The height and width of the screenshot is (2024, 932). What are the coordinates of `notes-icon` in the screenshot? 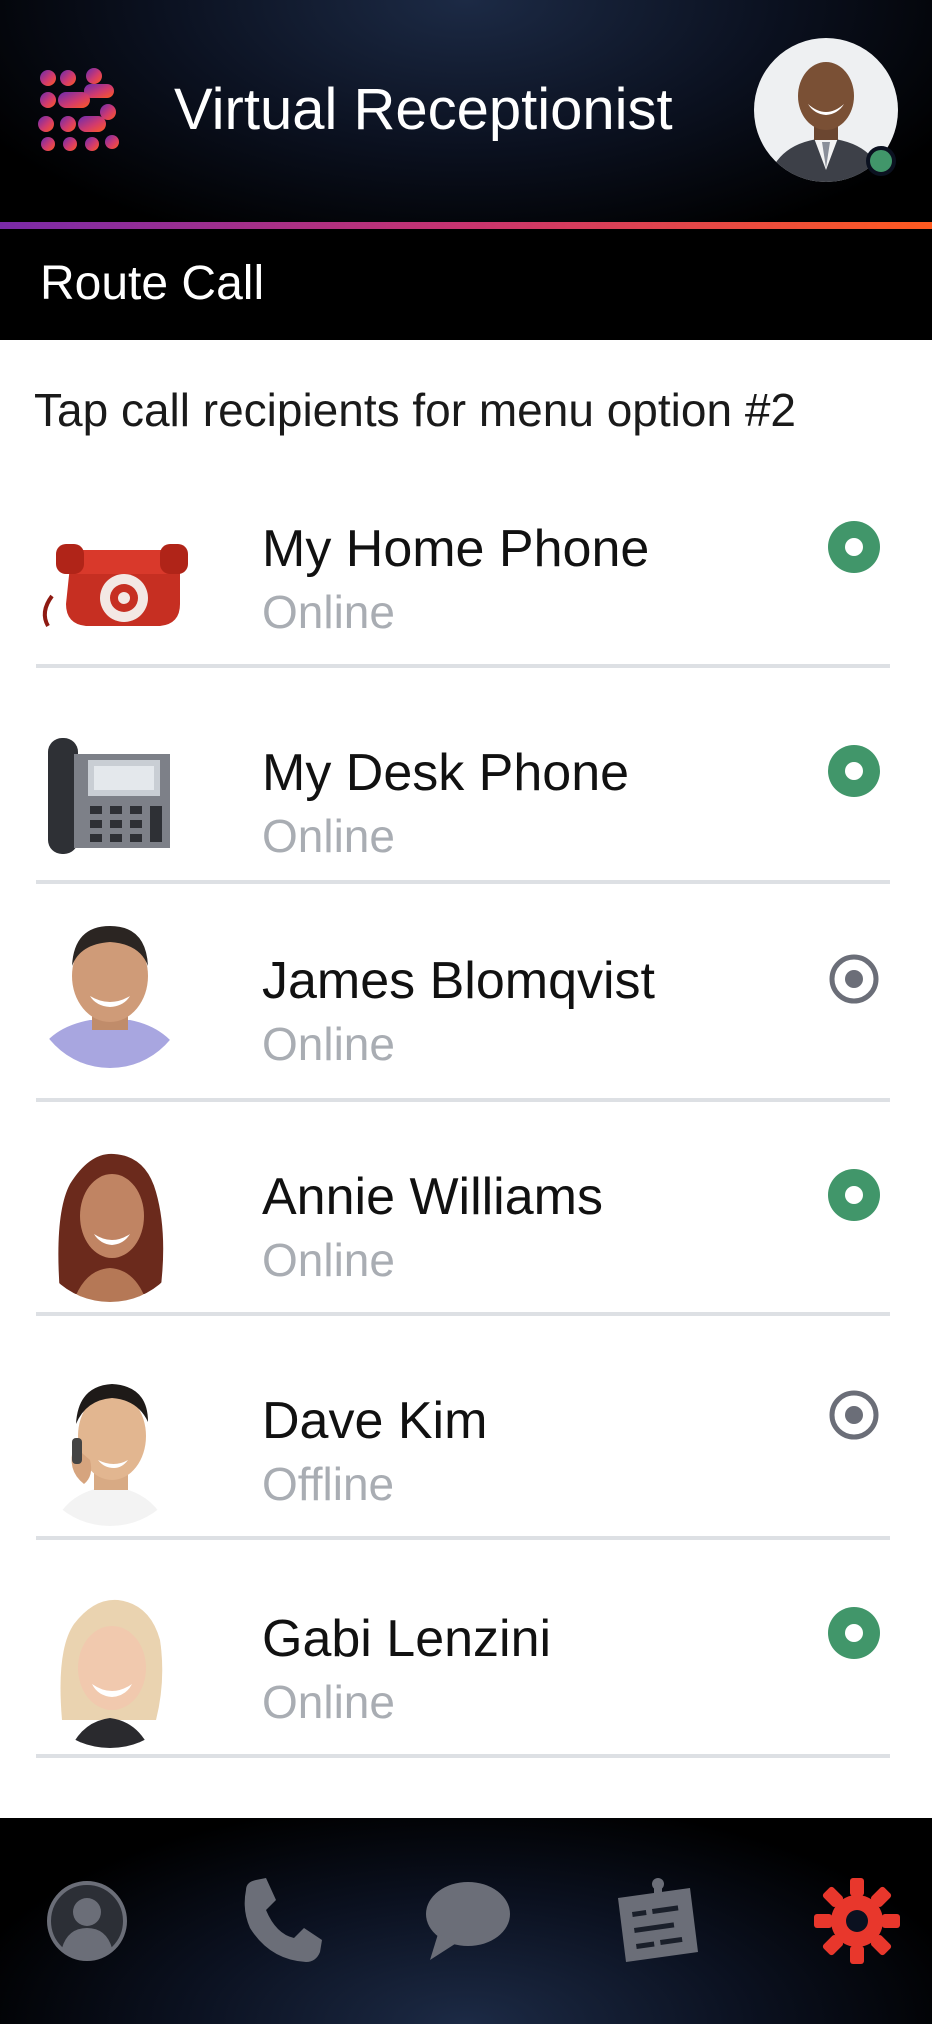 It's located at (657, 1921).